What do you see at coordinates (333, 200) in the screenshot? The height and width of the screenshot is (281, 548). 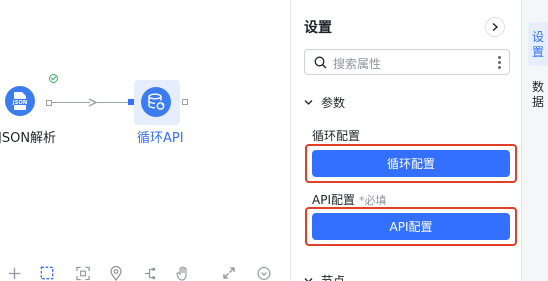 I see `api-config-label: API配置` at bounding box center [333, 200].